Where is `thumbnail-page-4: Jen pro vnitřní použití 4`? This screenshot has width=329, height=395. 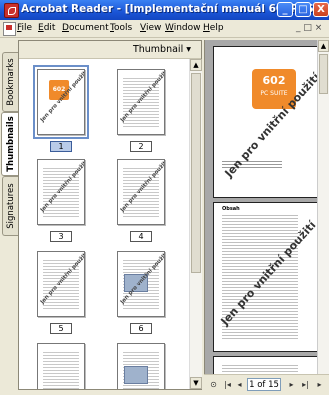 thumbnail-page-4: Jen pro vnitřní použití 4 is located at coordinates (141, 200).